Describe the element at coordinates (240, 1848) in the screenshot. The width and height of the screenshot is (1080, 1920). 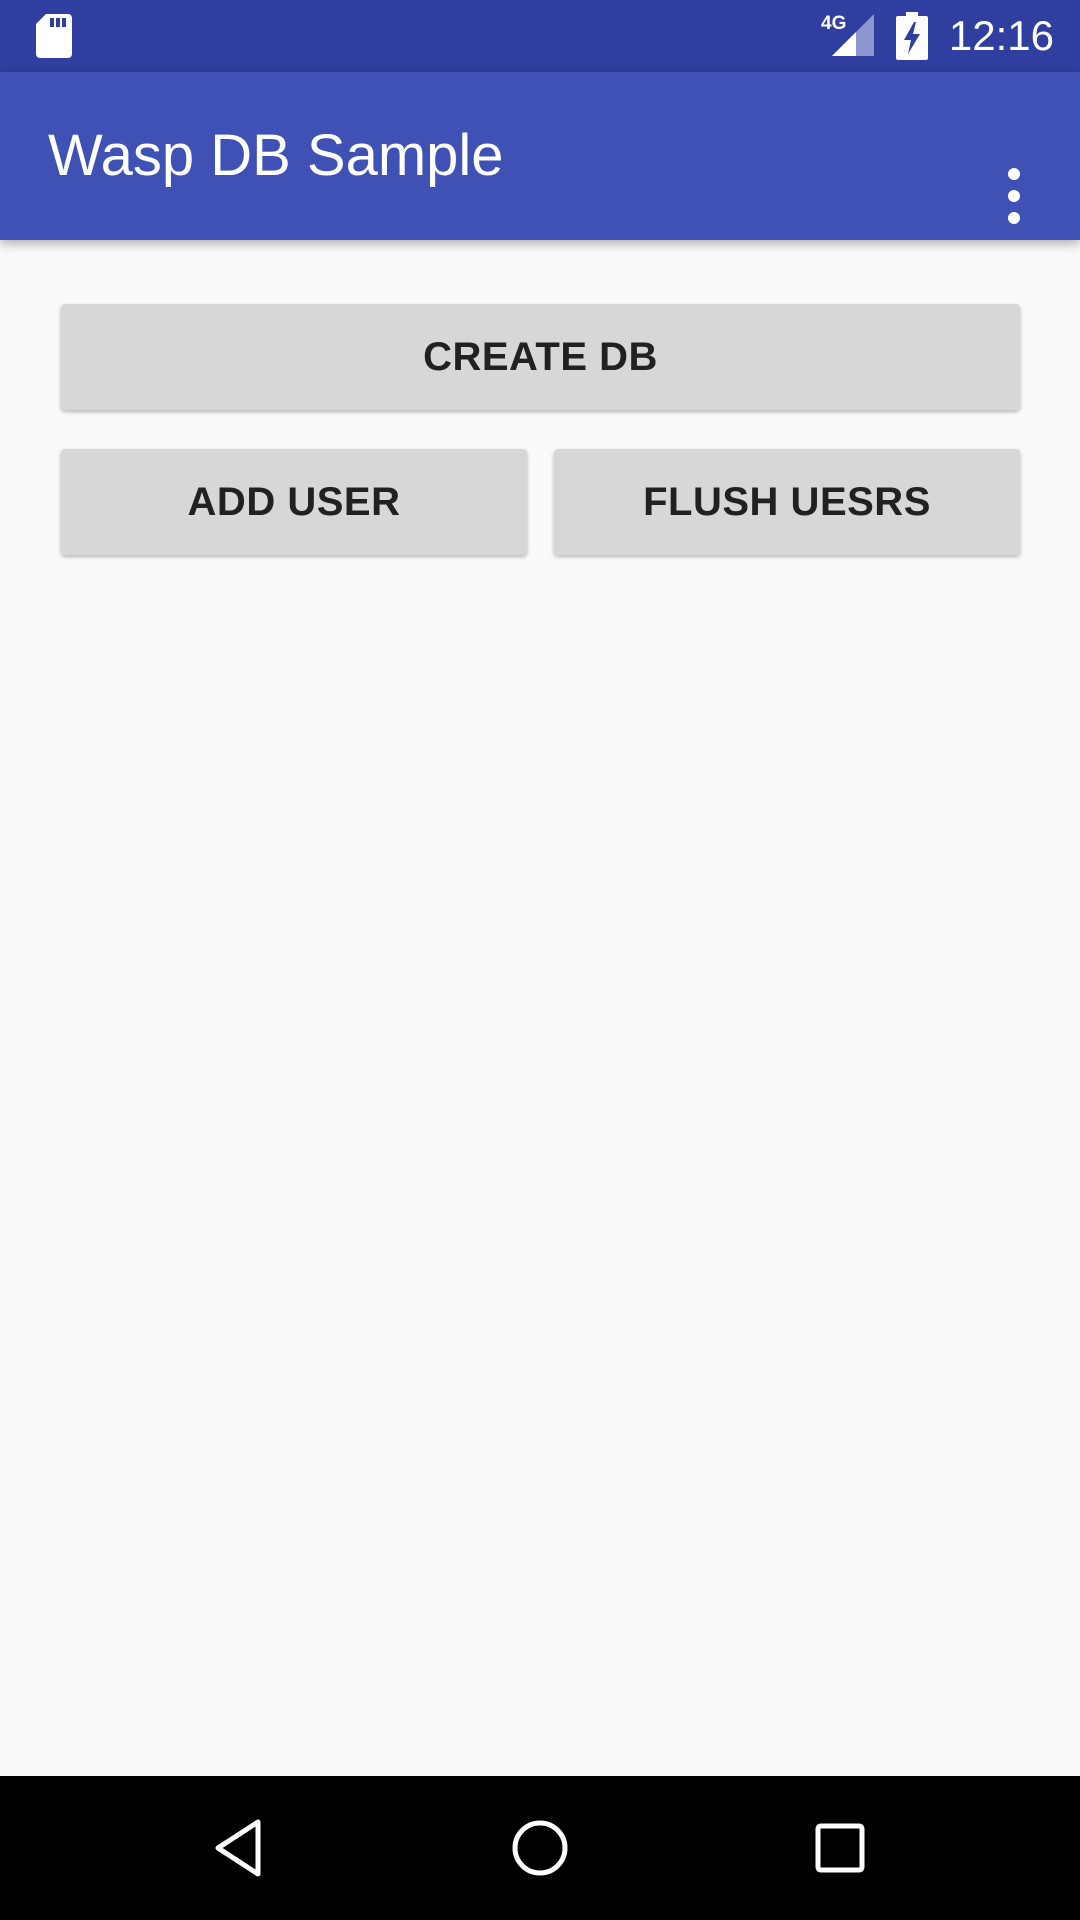
I see `back-icon` at that location.